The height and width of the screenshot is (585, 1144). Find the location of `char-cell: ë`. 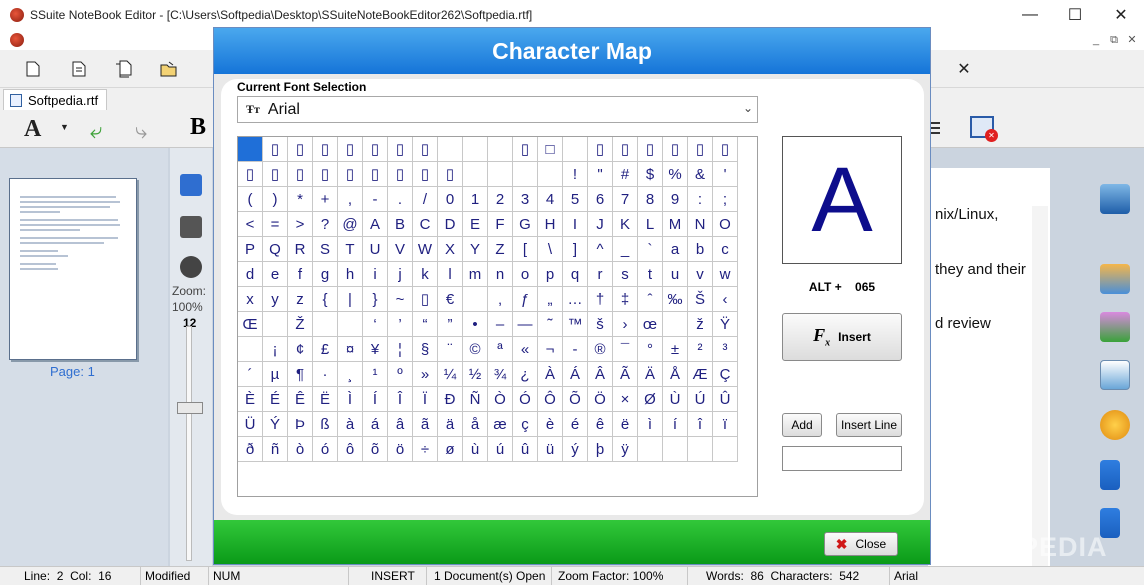

char-cell: ë is located at coordinates (625, 424).